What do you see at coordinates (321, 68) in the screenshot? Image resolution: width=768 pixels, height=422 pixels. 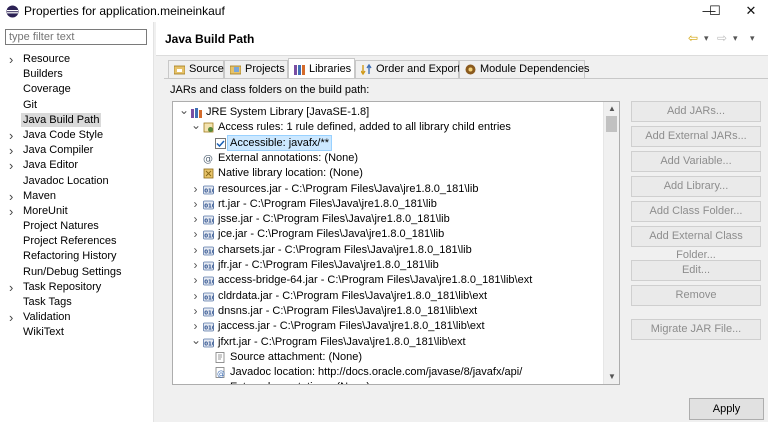 I see `tab-libraries: Libraries` at bounding box center [321, 68].